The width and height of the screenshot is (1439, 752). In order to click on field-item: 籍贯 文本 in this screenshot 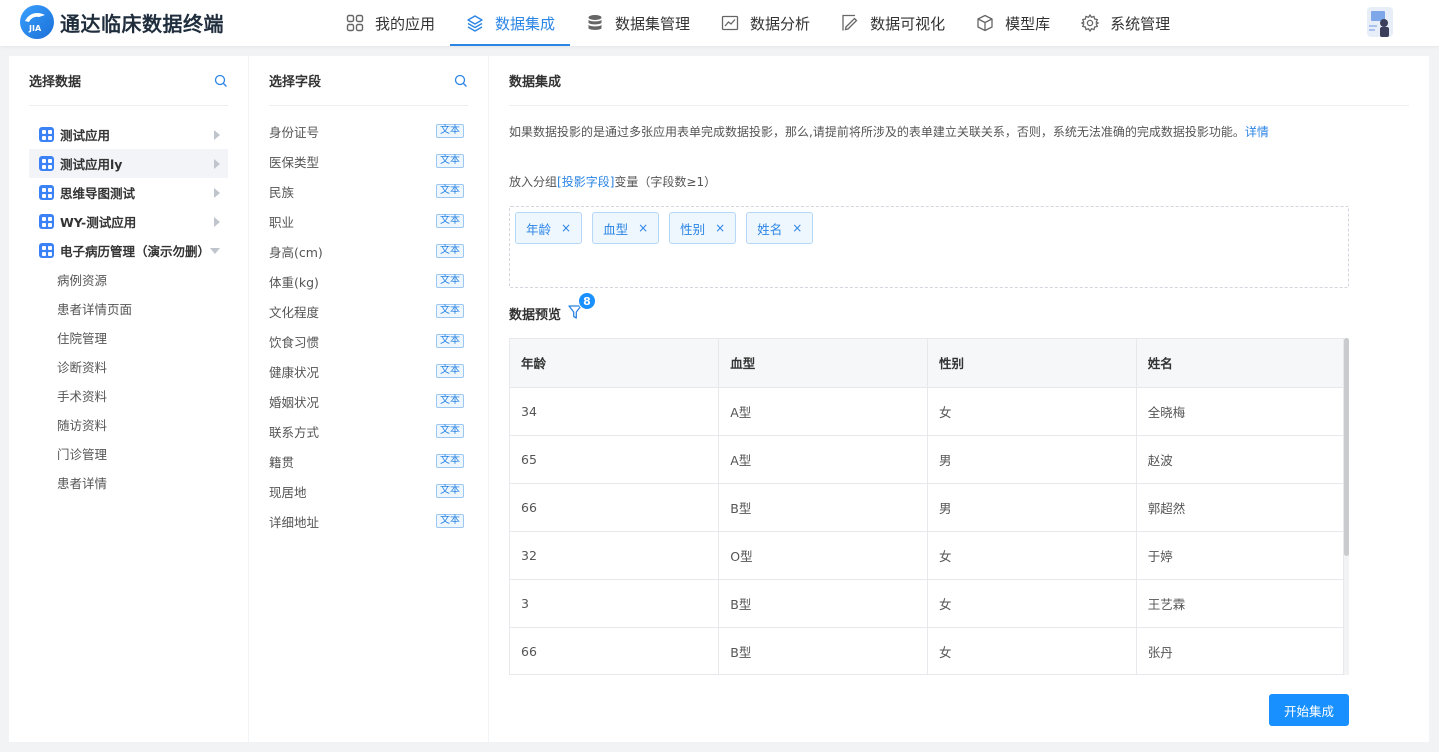, I will do `click(366, 461)`.